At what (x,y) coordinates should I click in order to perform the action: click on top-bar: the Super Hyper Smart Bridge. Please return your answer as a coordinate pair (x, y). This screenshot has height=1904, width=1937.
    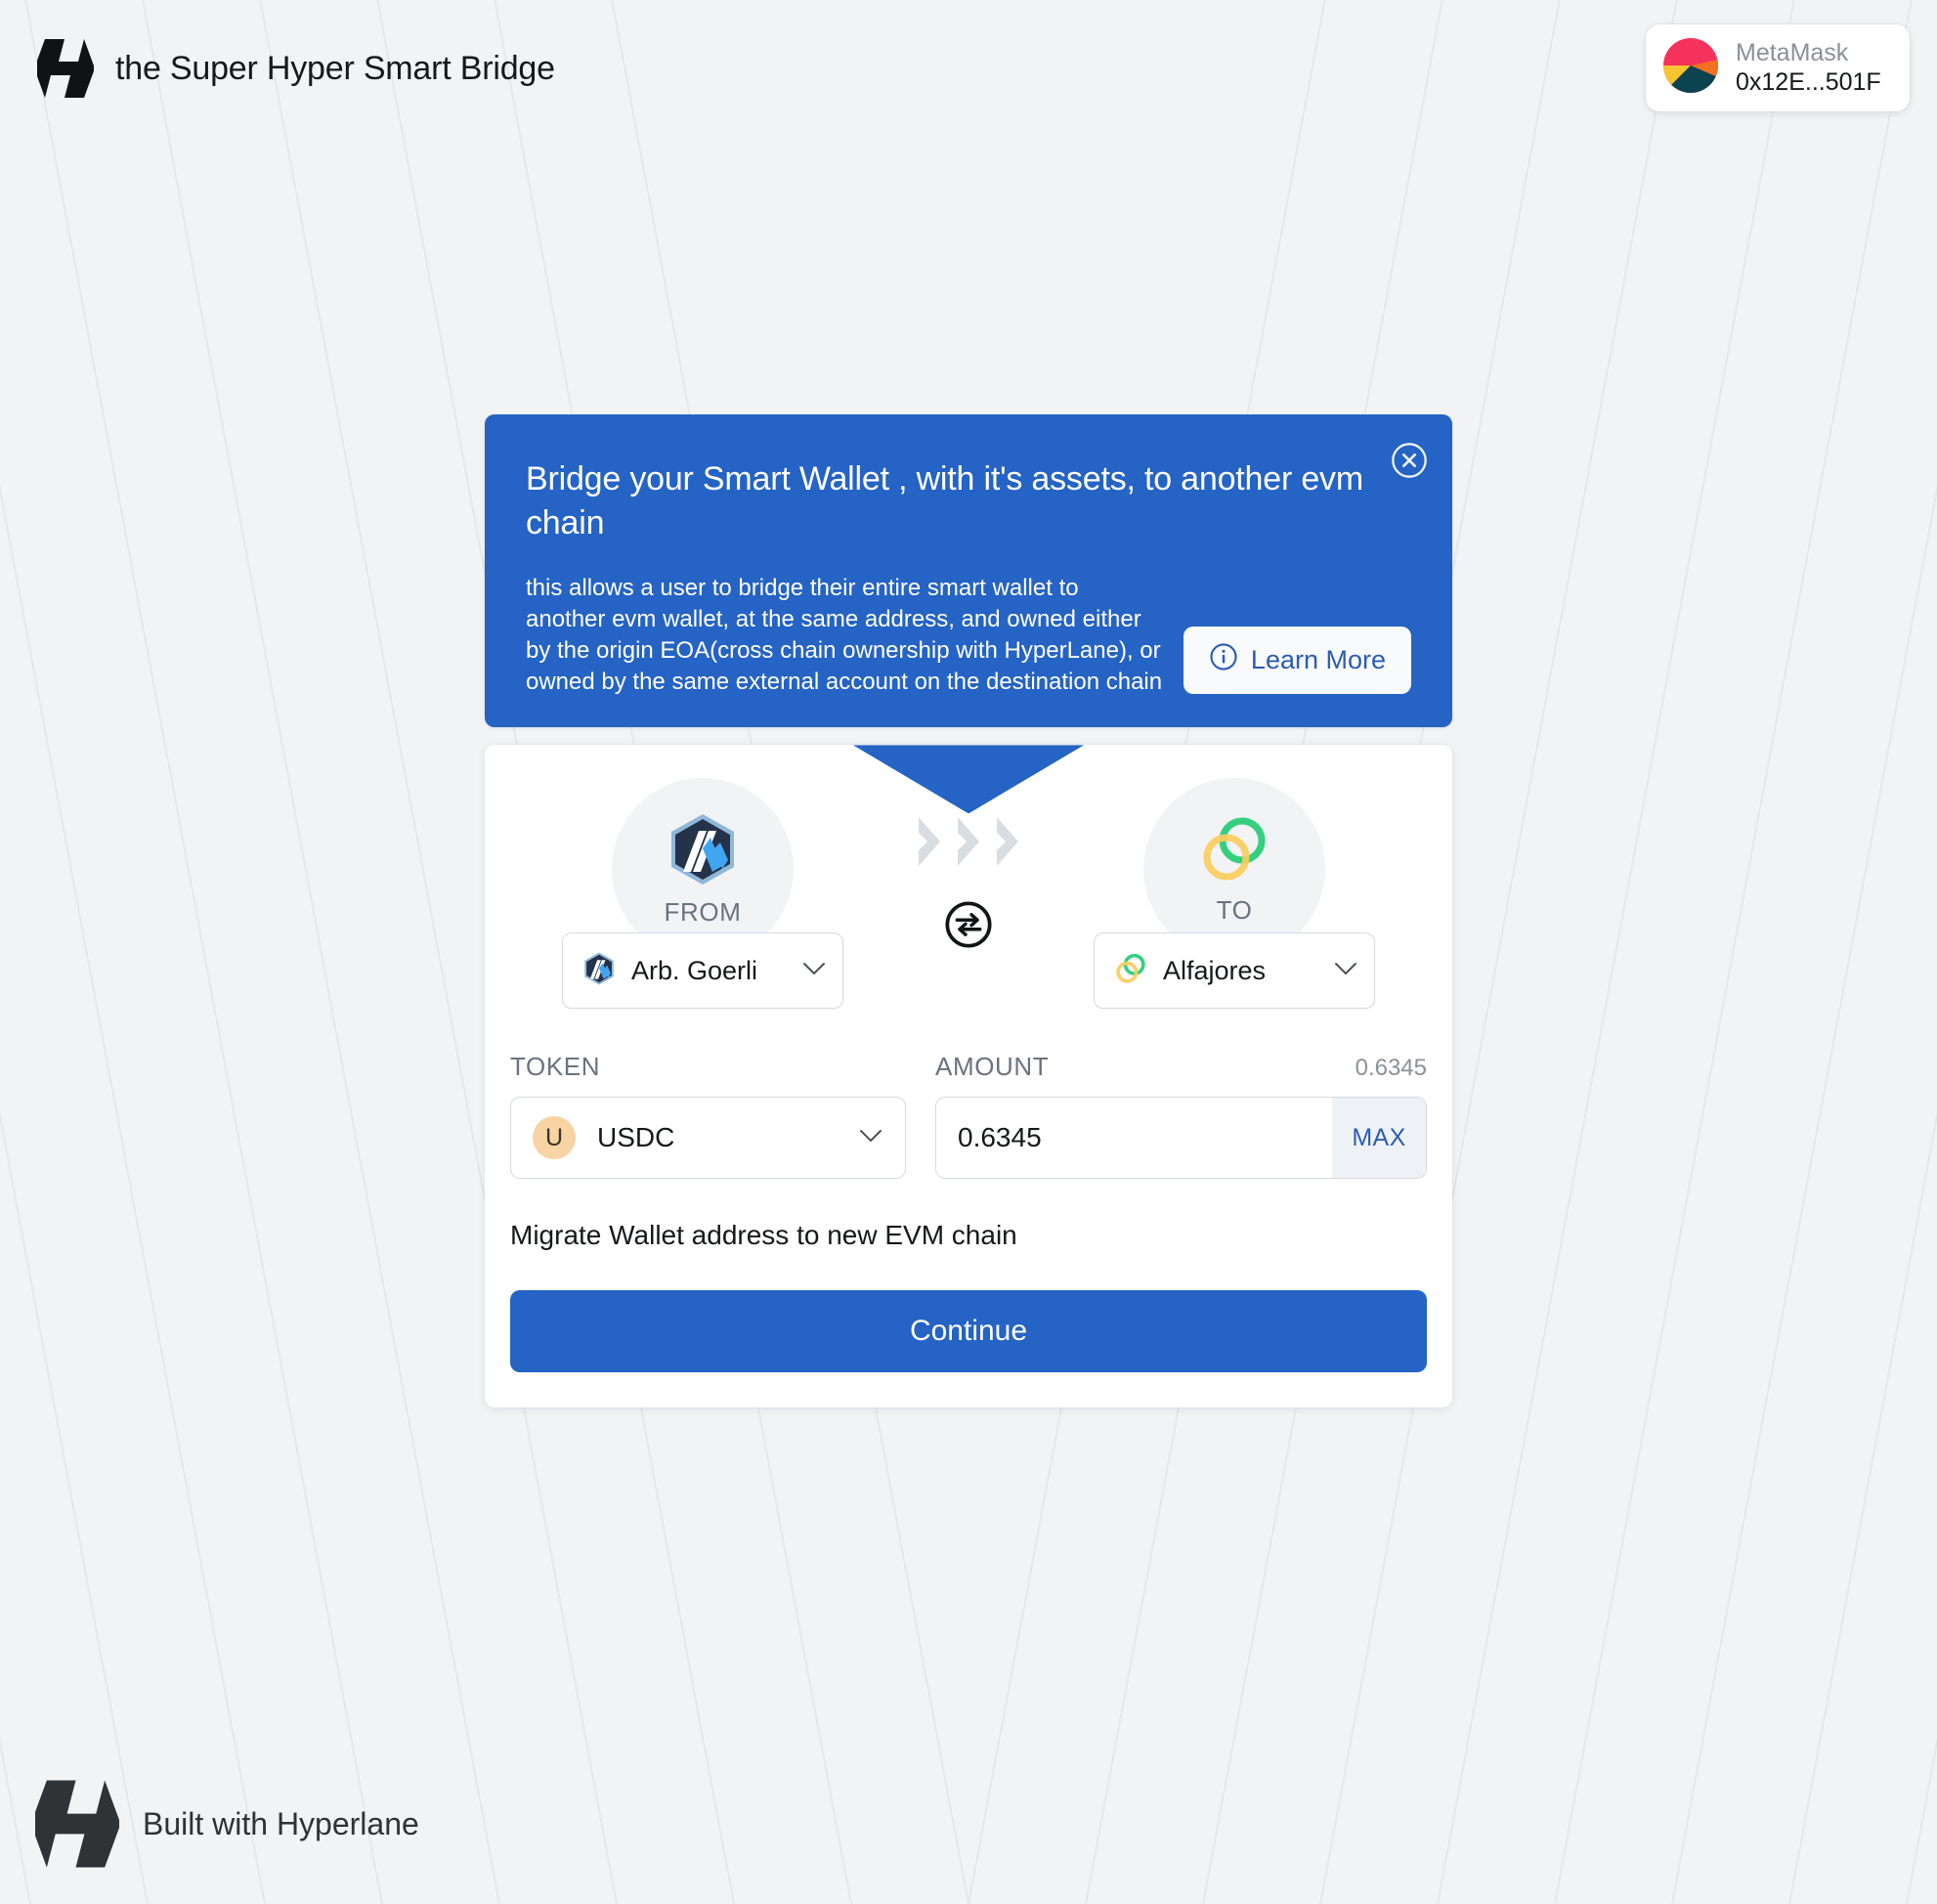
    Looking at the image, I should click on (968, 68).